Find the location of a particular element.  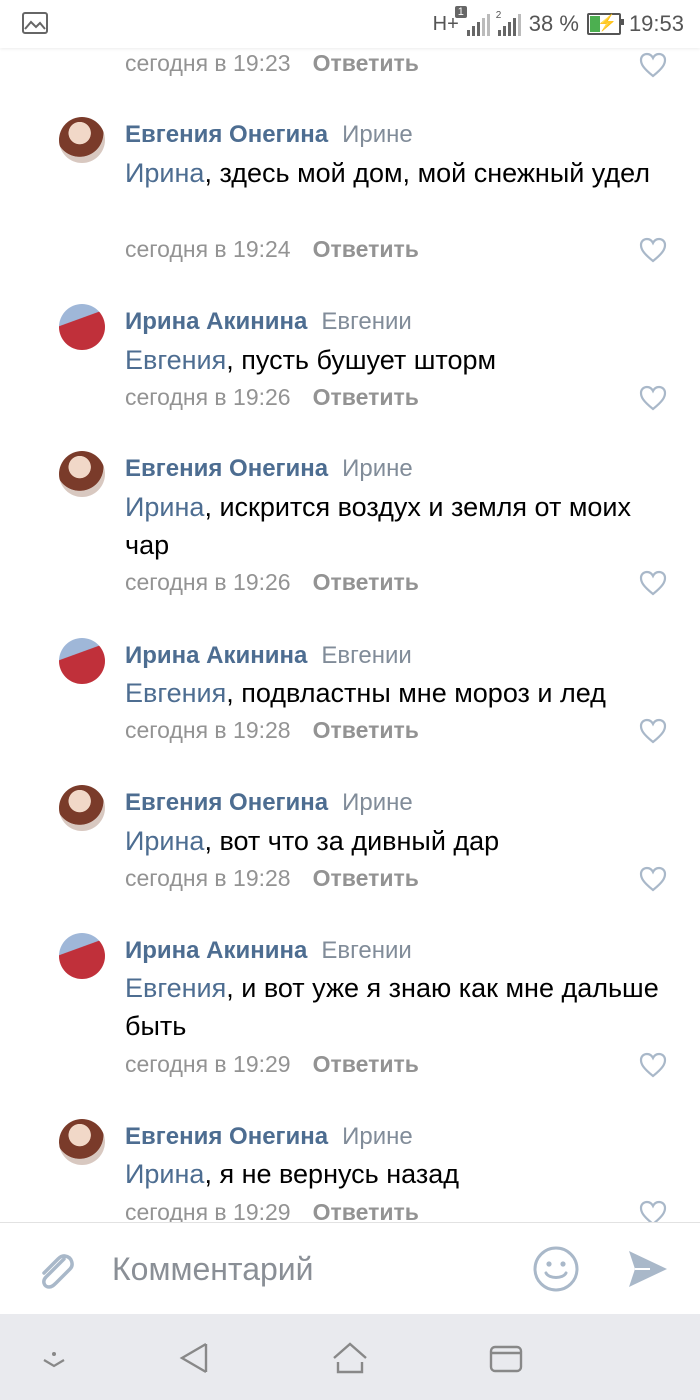

signal-sim2-icon: 2 is located at coordinates (508, 23).